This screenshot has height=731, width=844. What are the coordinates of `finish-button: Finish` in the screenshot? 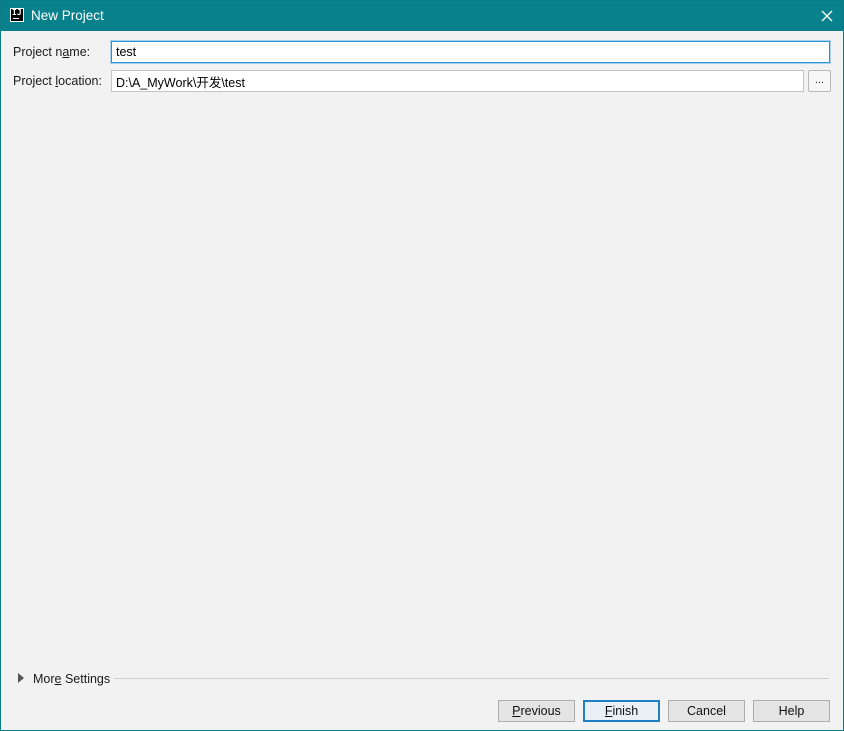 It's located at (621, 711).